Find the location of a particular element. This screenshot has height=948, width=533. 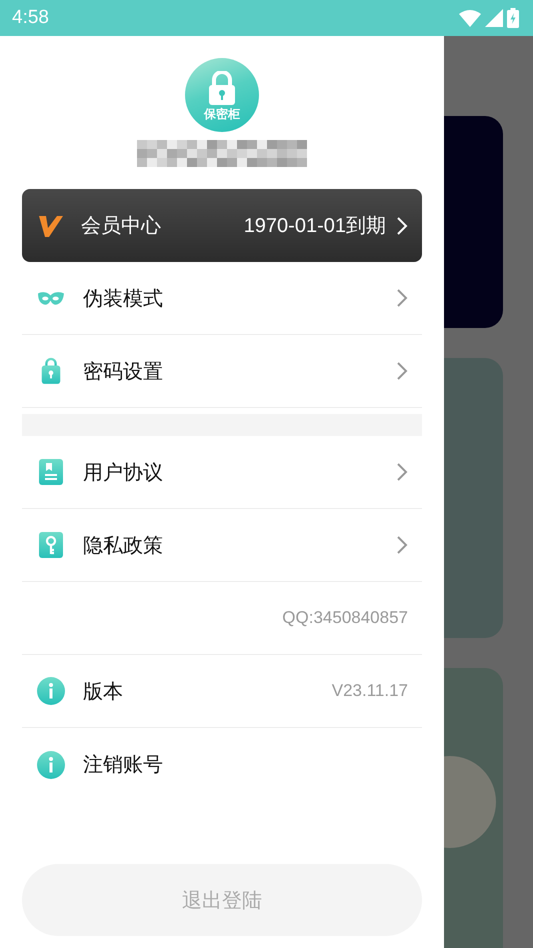

menu-item: 注销账号 is located at coordinates (222, 764).